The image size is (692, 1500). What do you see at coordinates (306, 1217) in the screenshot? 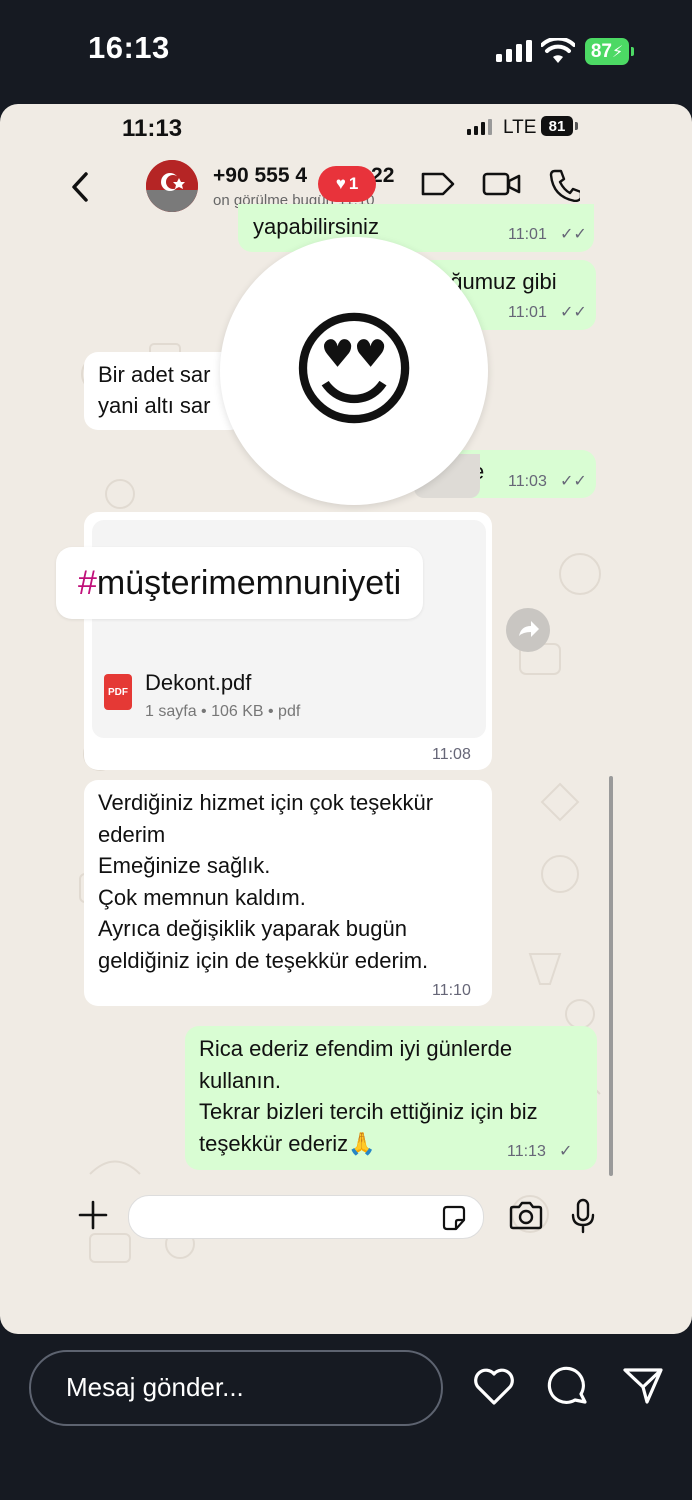
I see `message-input` at bounding box center [306, 1217].